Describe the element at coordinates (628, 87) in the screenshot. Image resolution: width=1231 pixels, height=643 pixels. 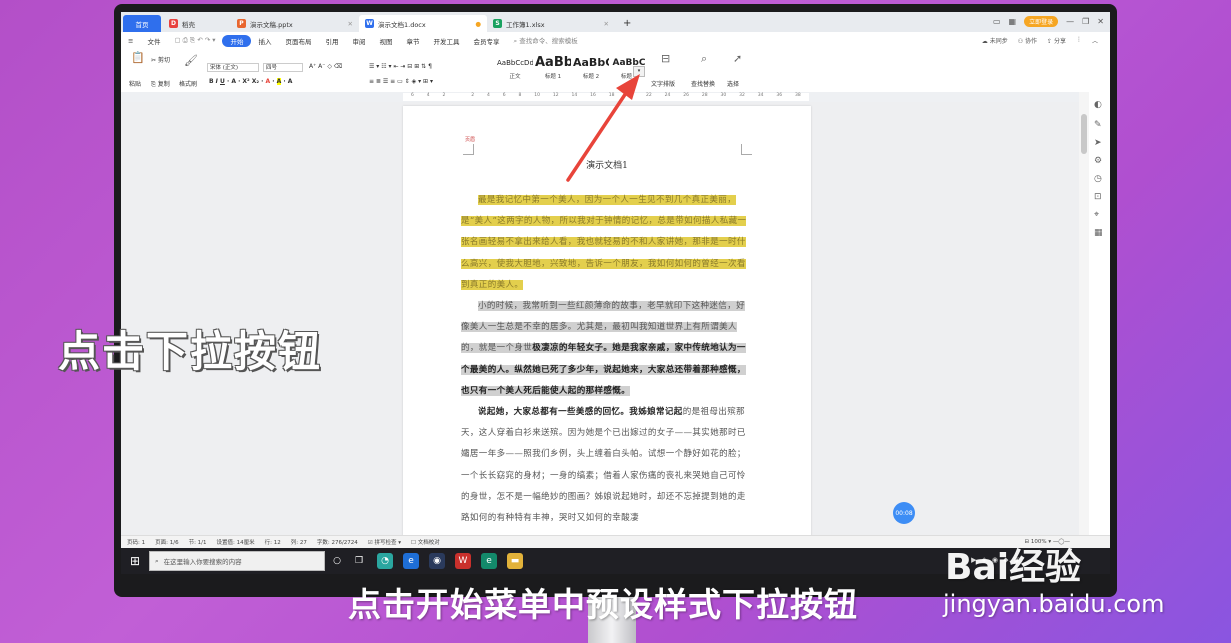
I see `arrow-head` at that location.